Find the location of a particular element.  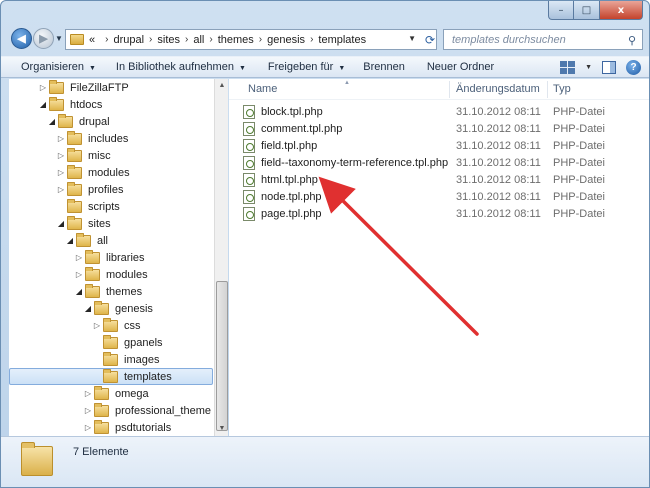

tree-item-label: modules is located at coordinates (127, 274).